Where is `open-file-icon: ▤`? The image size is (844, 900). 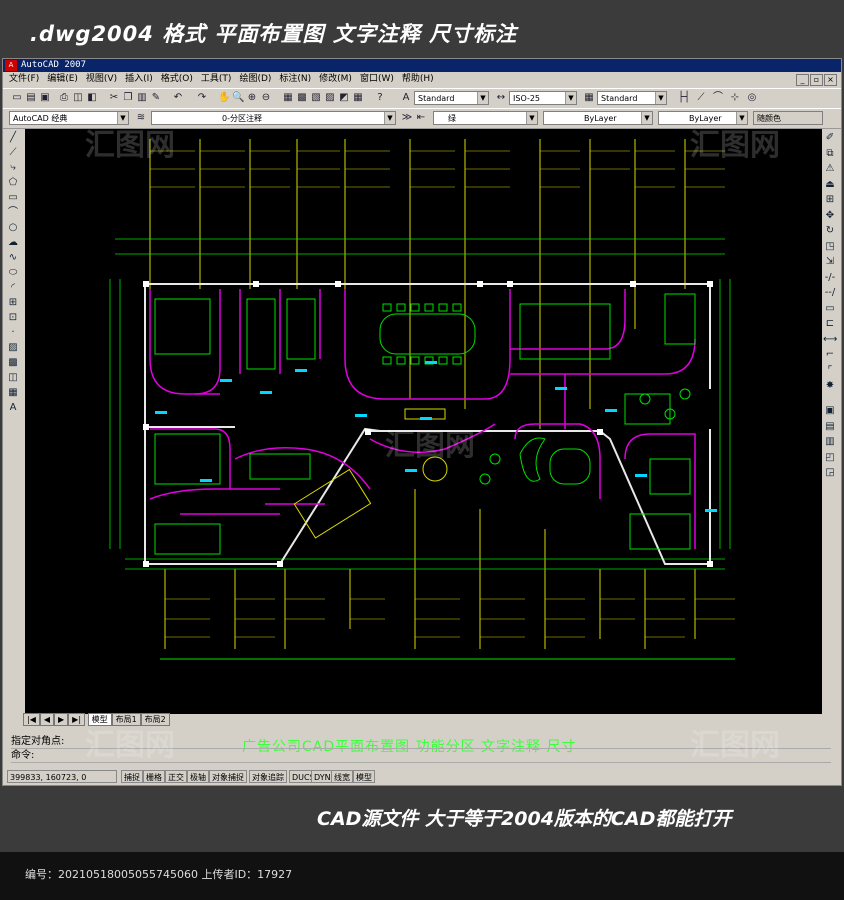 open-file-icon: ▤ is located at coordinates (31, 98).